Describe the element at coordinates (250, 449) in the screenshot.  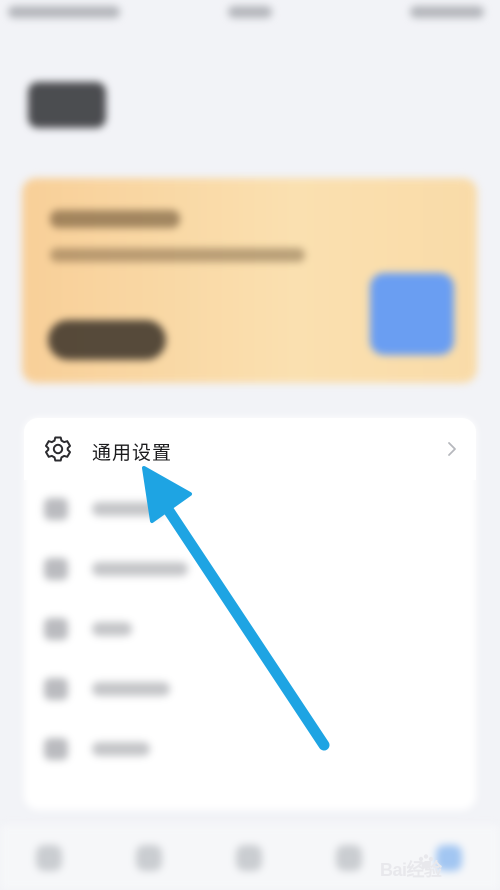
I see `general-settings-row: 通用设置` at that location.